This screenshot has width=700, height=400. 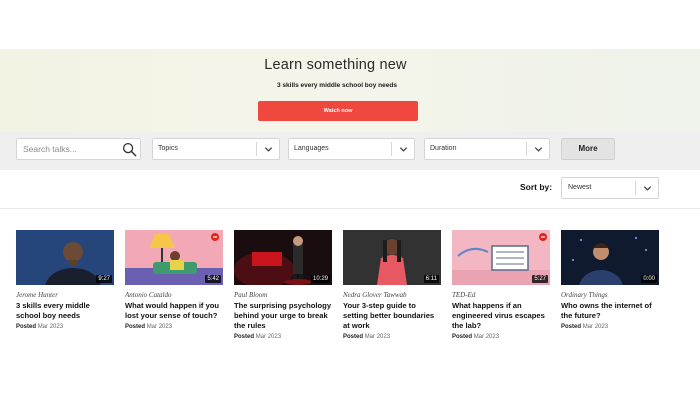 I want to click on talk-author: Jerome Hunter, so click(x=65, y=295).